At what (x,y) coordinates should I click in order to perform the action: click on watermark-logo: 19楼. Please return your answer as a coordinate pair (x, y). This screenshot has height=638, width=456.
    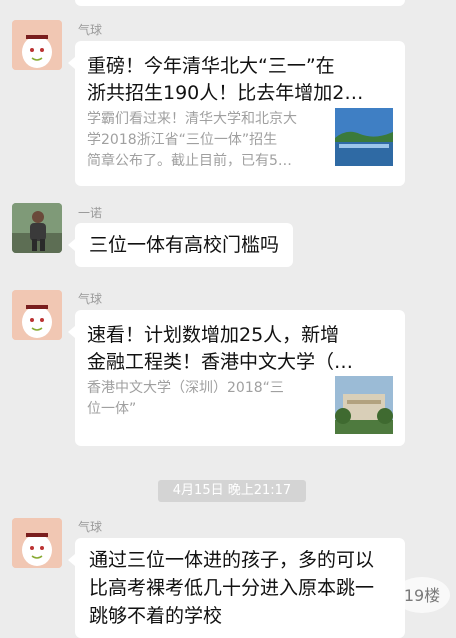
    Looking at the image, I should click on (422, 595).